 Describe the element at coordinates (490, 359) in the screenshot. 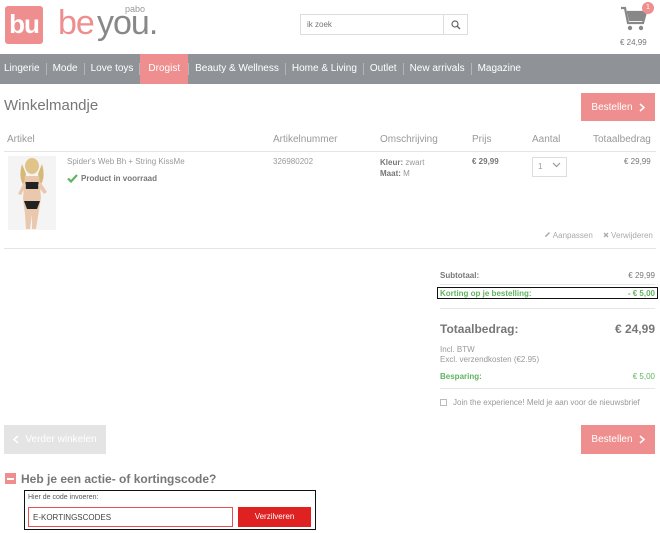

I see `excl-shipping: Excl. verzendkosten (€2.95)` at that location.